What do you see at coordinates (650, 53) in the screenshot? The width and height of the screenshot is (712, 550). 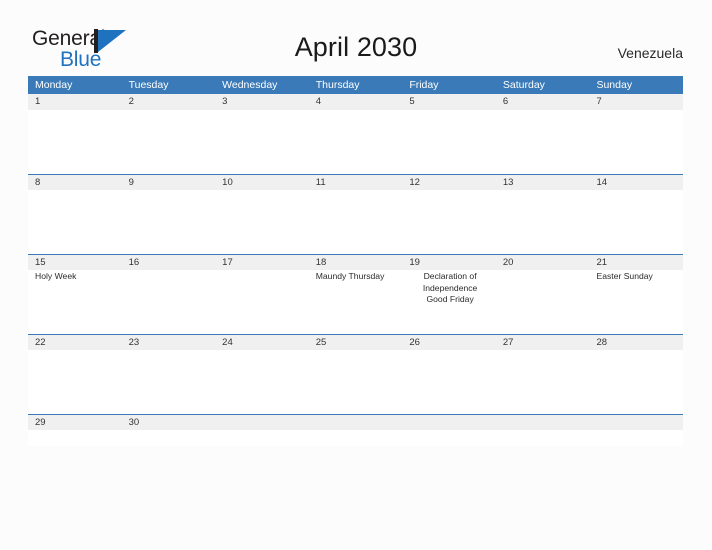 I see `country-label: Venezuela` at bounding box center [650, 53].